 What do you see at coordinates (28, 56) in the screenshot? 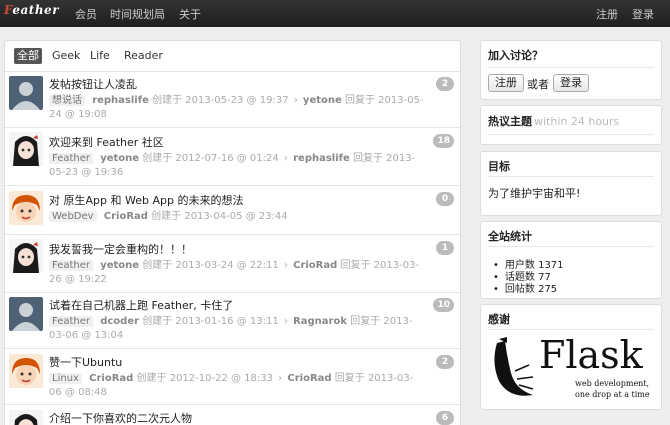
I see `tab-all: 全部` at bounding box center [28, 56].